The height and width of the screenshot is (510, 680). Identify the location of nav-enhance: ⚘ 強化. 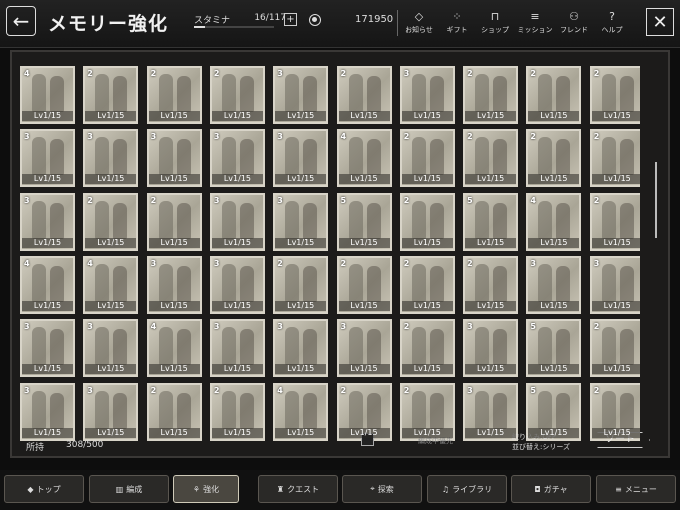
(206, 489).